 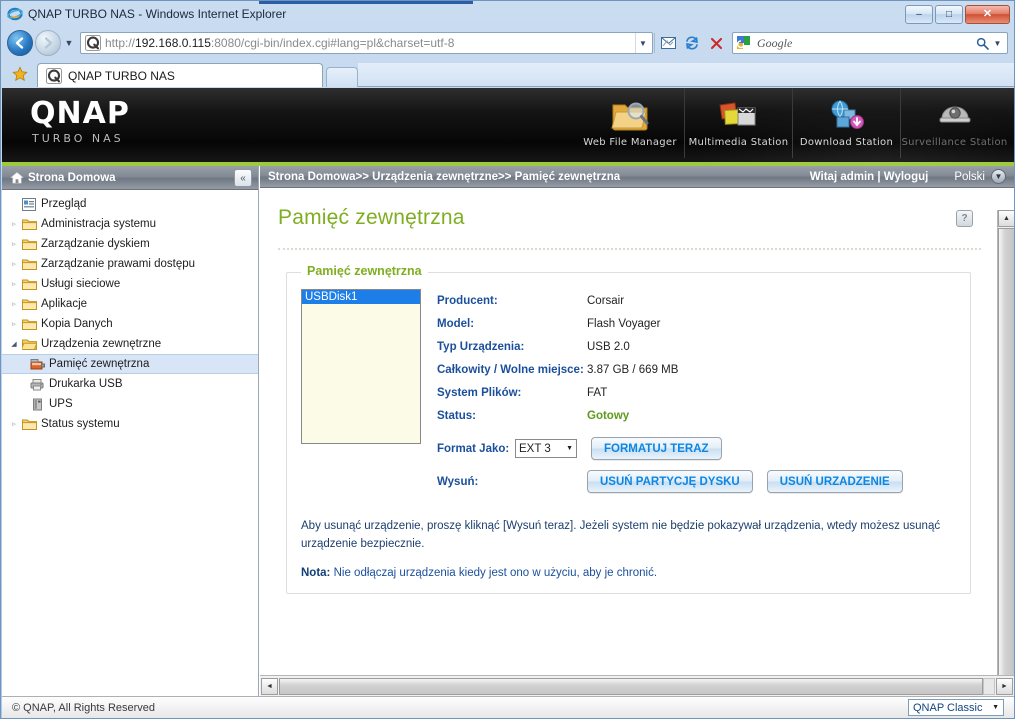 I want to click on app-multimedia-station: Multimedia Station, so click(x=738, y=123).